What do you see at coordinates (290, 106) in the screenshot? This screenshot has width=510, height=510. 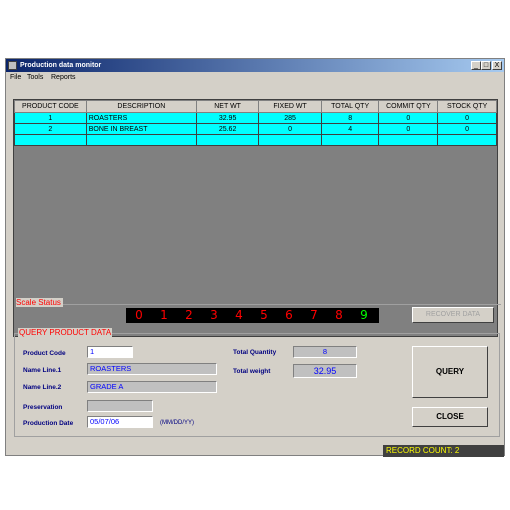 I see `col-fixed-wt: FIXED WT` at bounding box center [290, 106].